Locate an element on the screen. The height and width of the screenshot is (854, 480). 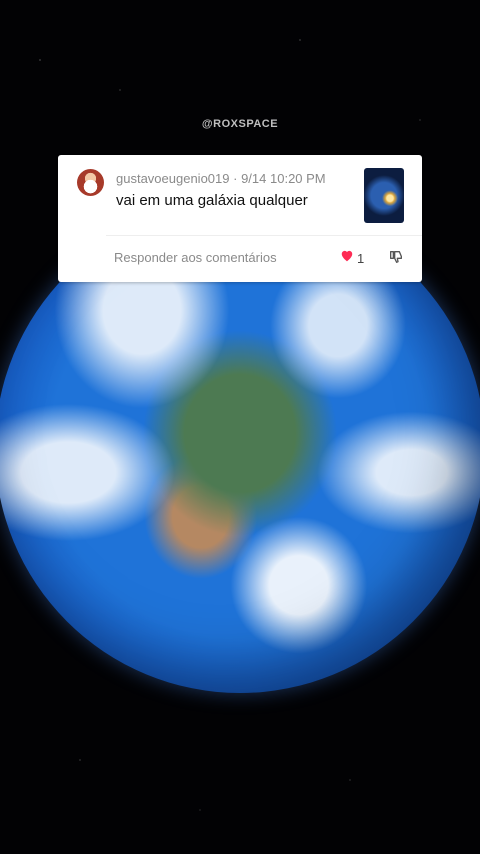
comment-meta: gustavoeugenio019 · 9/14 10:20 PM is located at coordinates (221, 178).